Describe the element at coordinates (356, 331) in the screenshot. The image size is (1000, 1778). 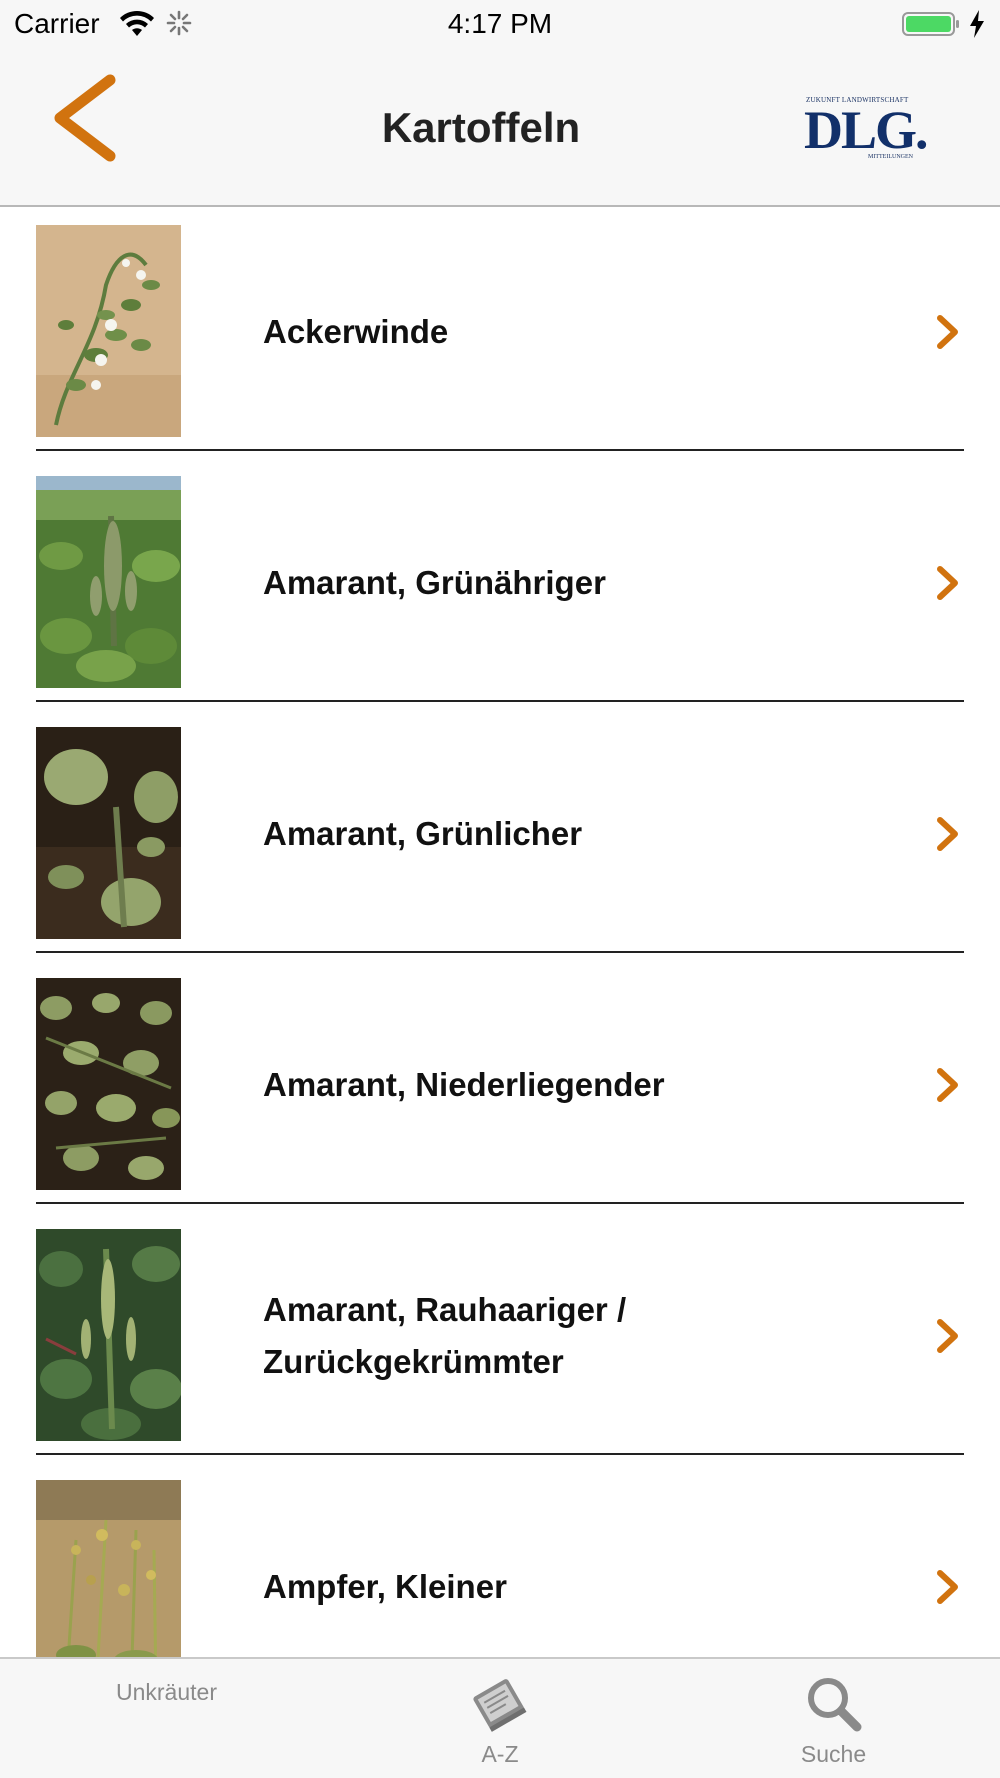
I see `list-item-label: Ackerwinde` at that location.